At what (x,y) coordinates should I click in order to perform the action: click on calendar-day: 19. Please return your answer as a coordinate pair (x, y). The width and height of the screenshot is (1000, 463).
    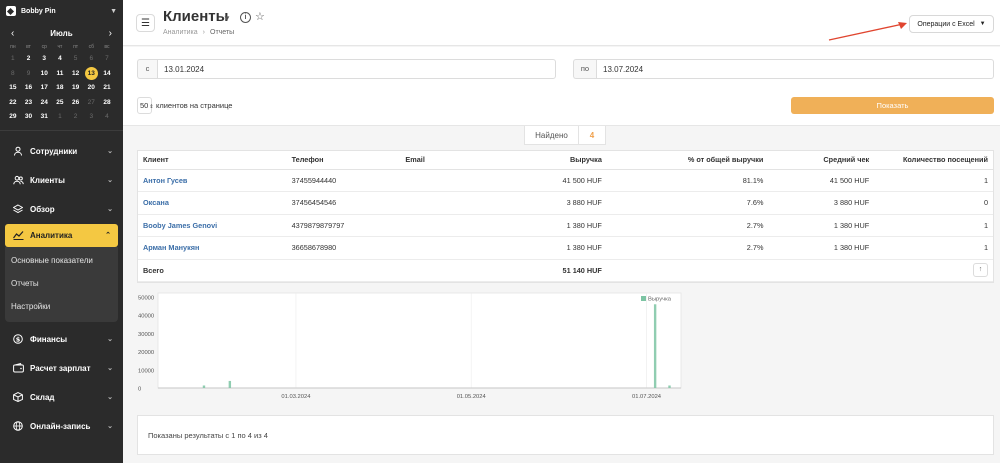
    Looking at the image, I should click on (76, 88).